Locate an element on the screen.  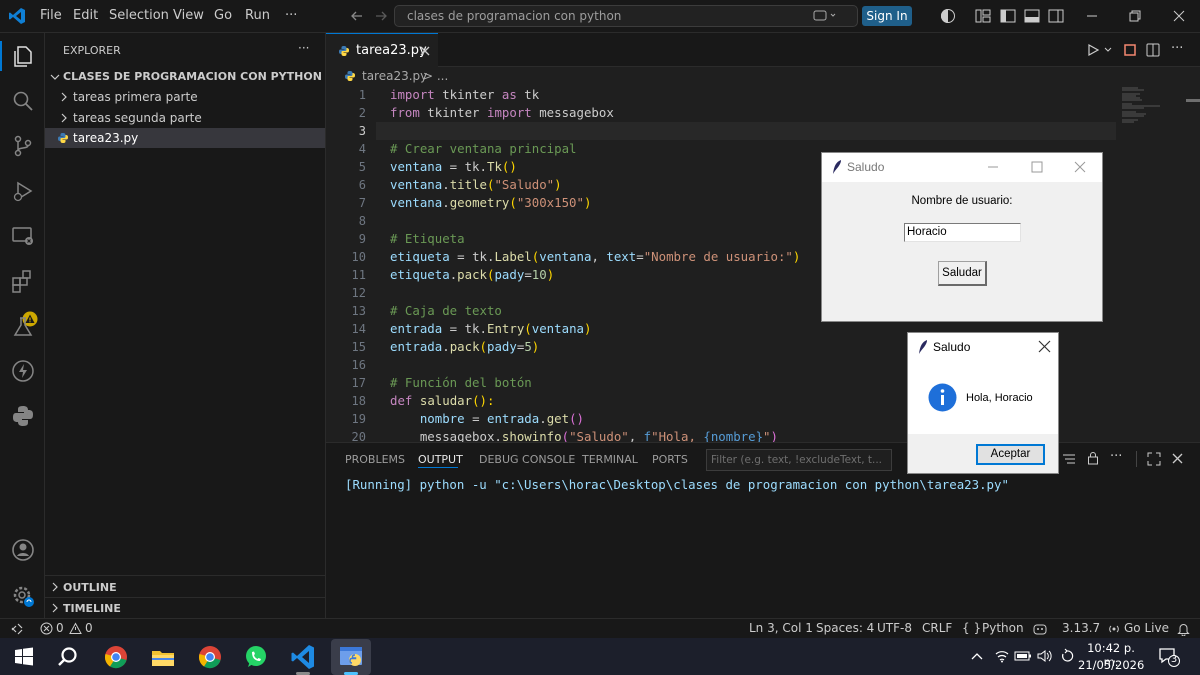
cursor-position: Ln 3, Col 1 is located at coordinates (781, 628).